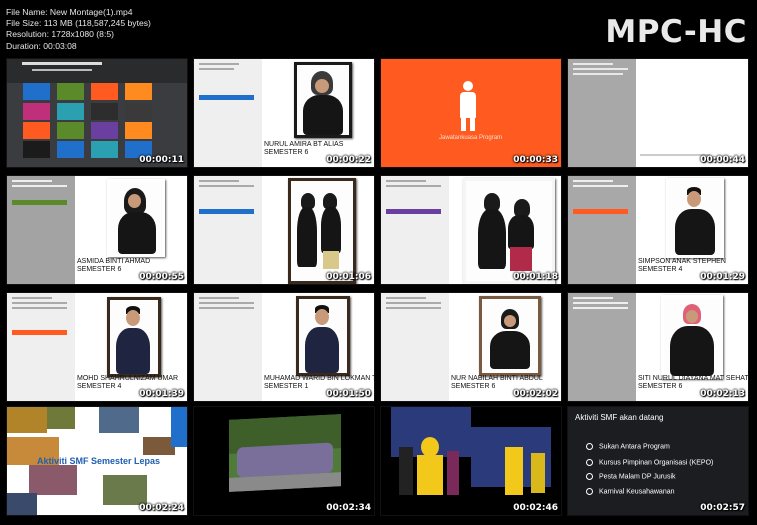 This screenshot has height=525, width=757. Describe the element at coordinates (78, 23) in the screenshot. I see `file-size: File Size: 113 MB (118,587,245 bytes)` at that location.